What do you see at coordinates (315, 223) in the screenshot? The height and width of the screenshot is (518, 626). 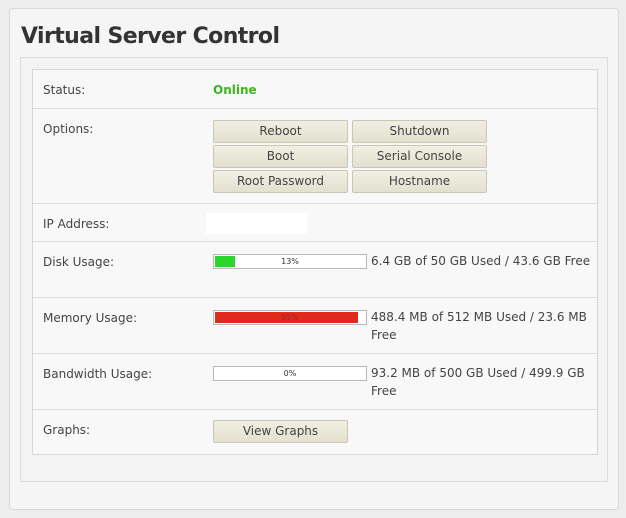 I see `ip-address-row: IP Address:` at bounding box center [315, 223].